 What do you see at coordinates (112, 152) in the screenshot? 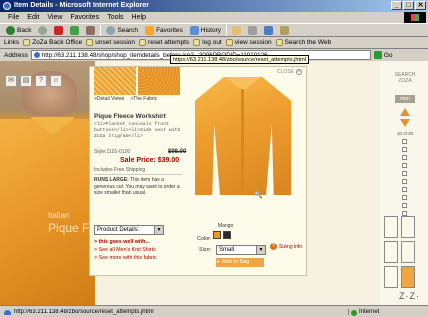
I see `style-number: Style:1101-0126` at bounding box center [112, 152].